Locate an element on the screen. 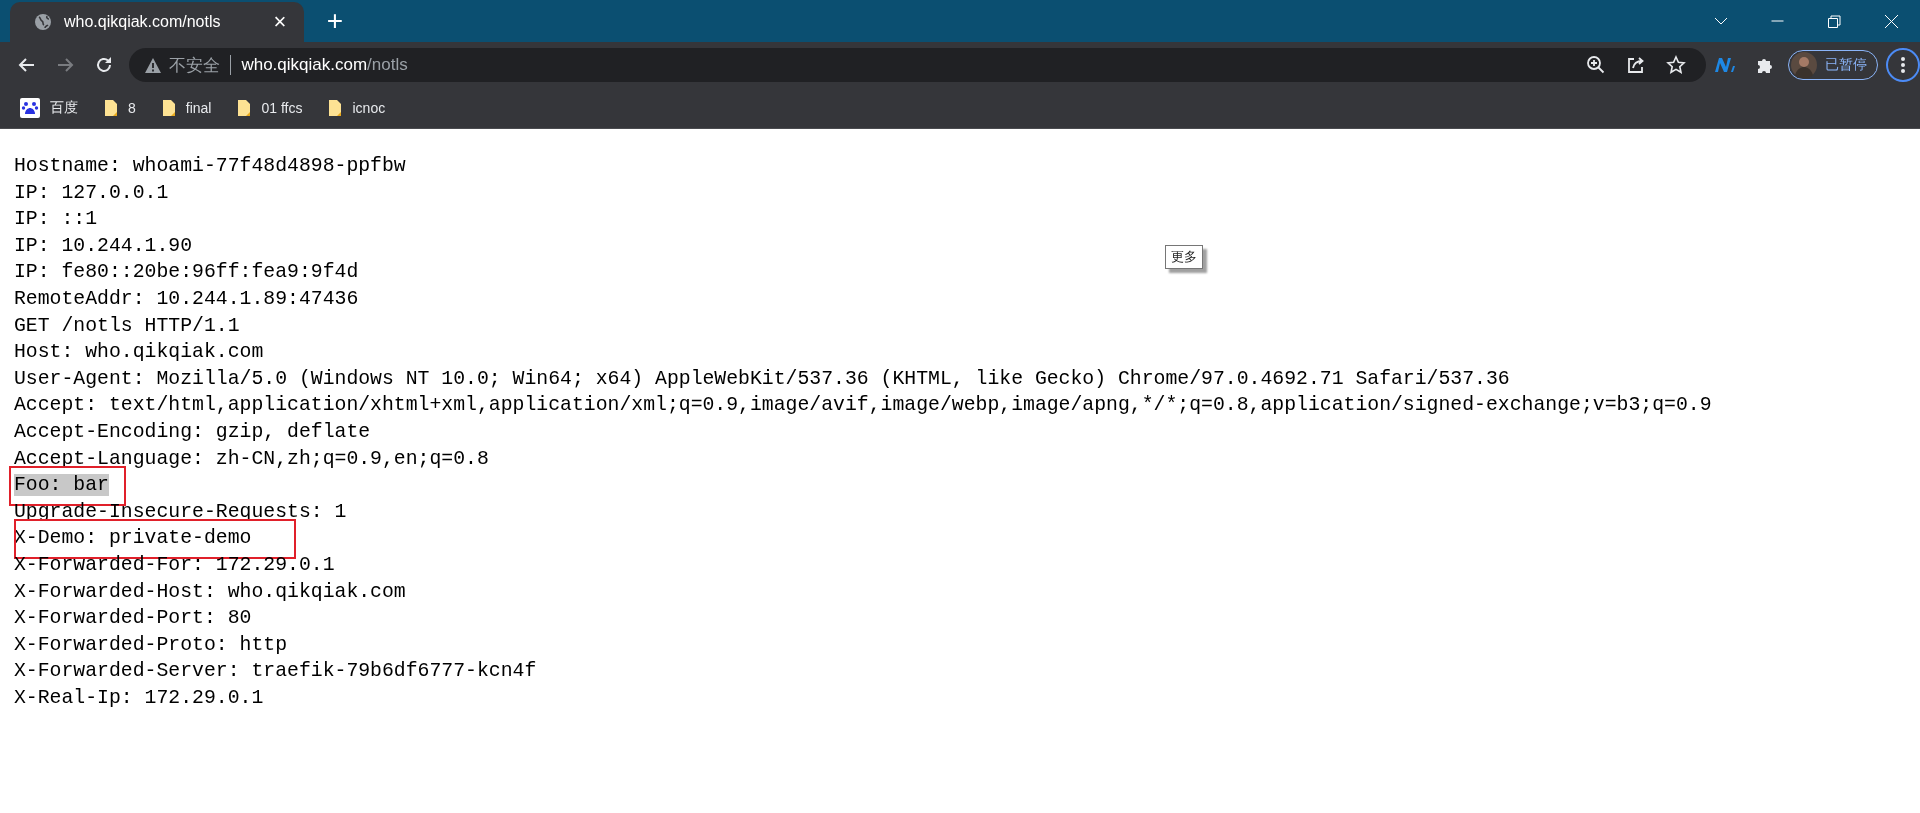  header-line: IP: 10.244.1.90 is located at coordinates (103, 245).